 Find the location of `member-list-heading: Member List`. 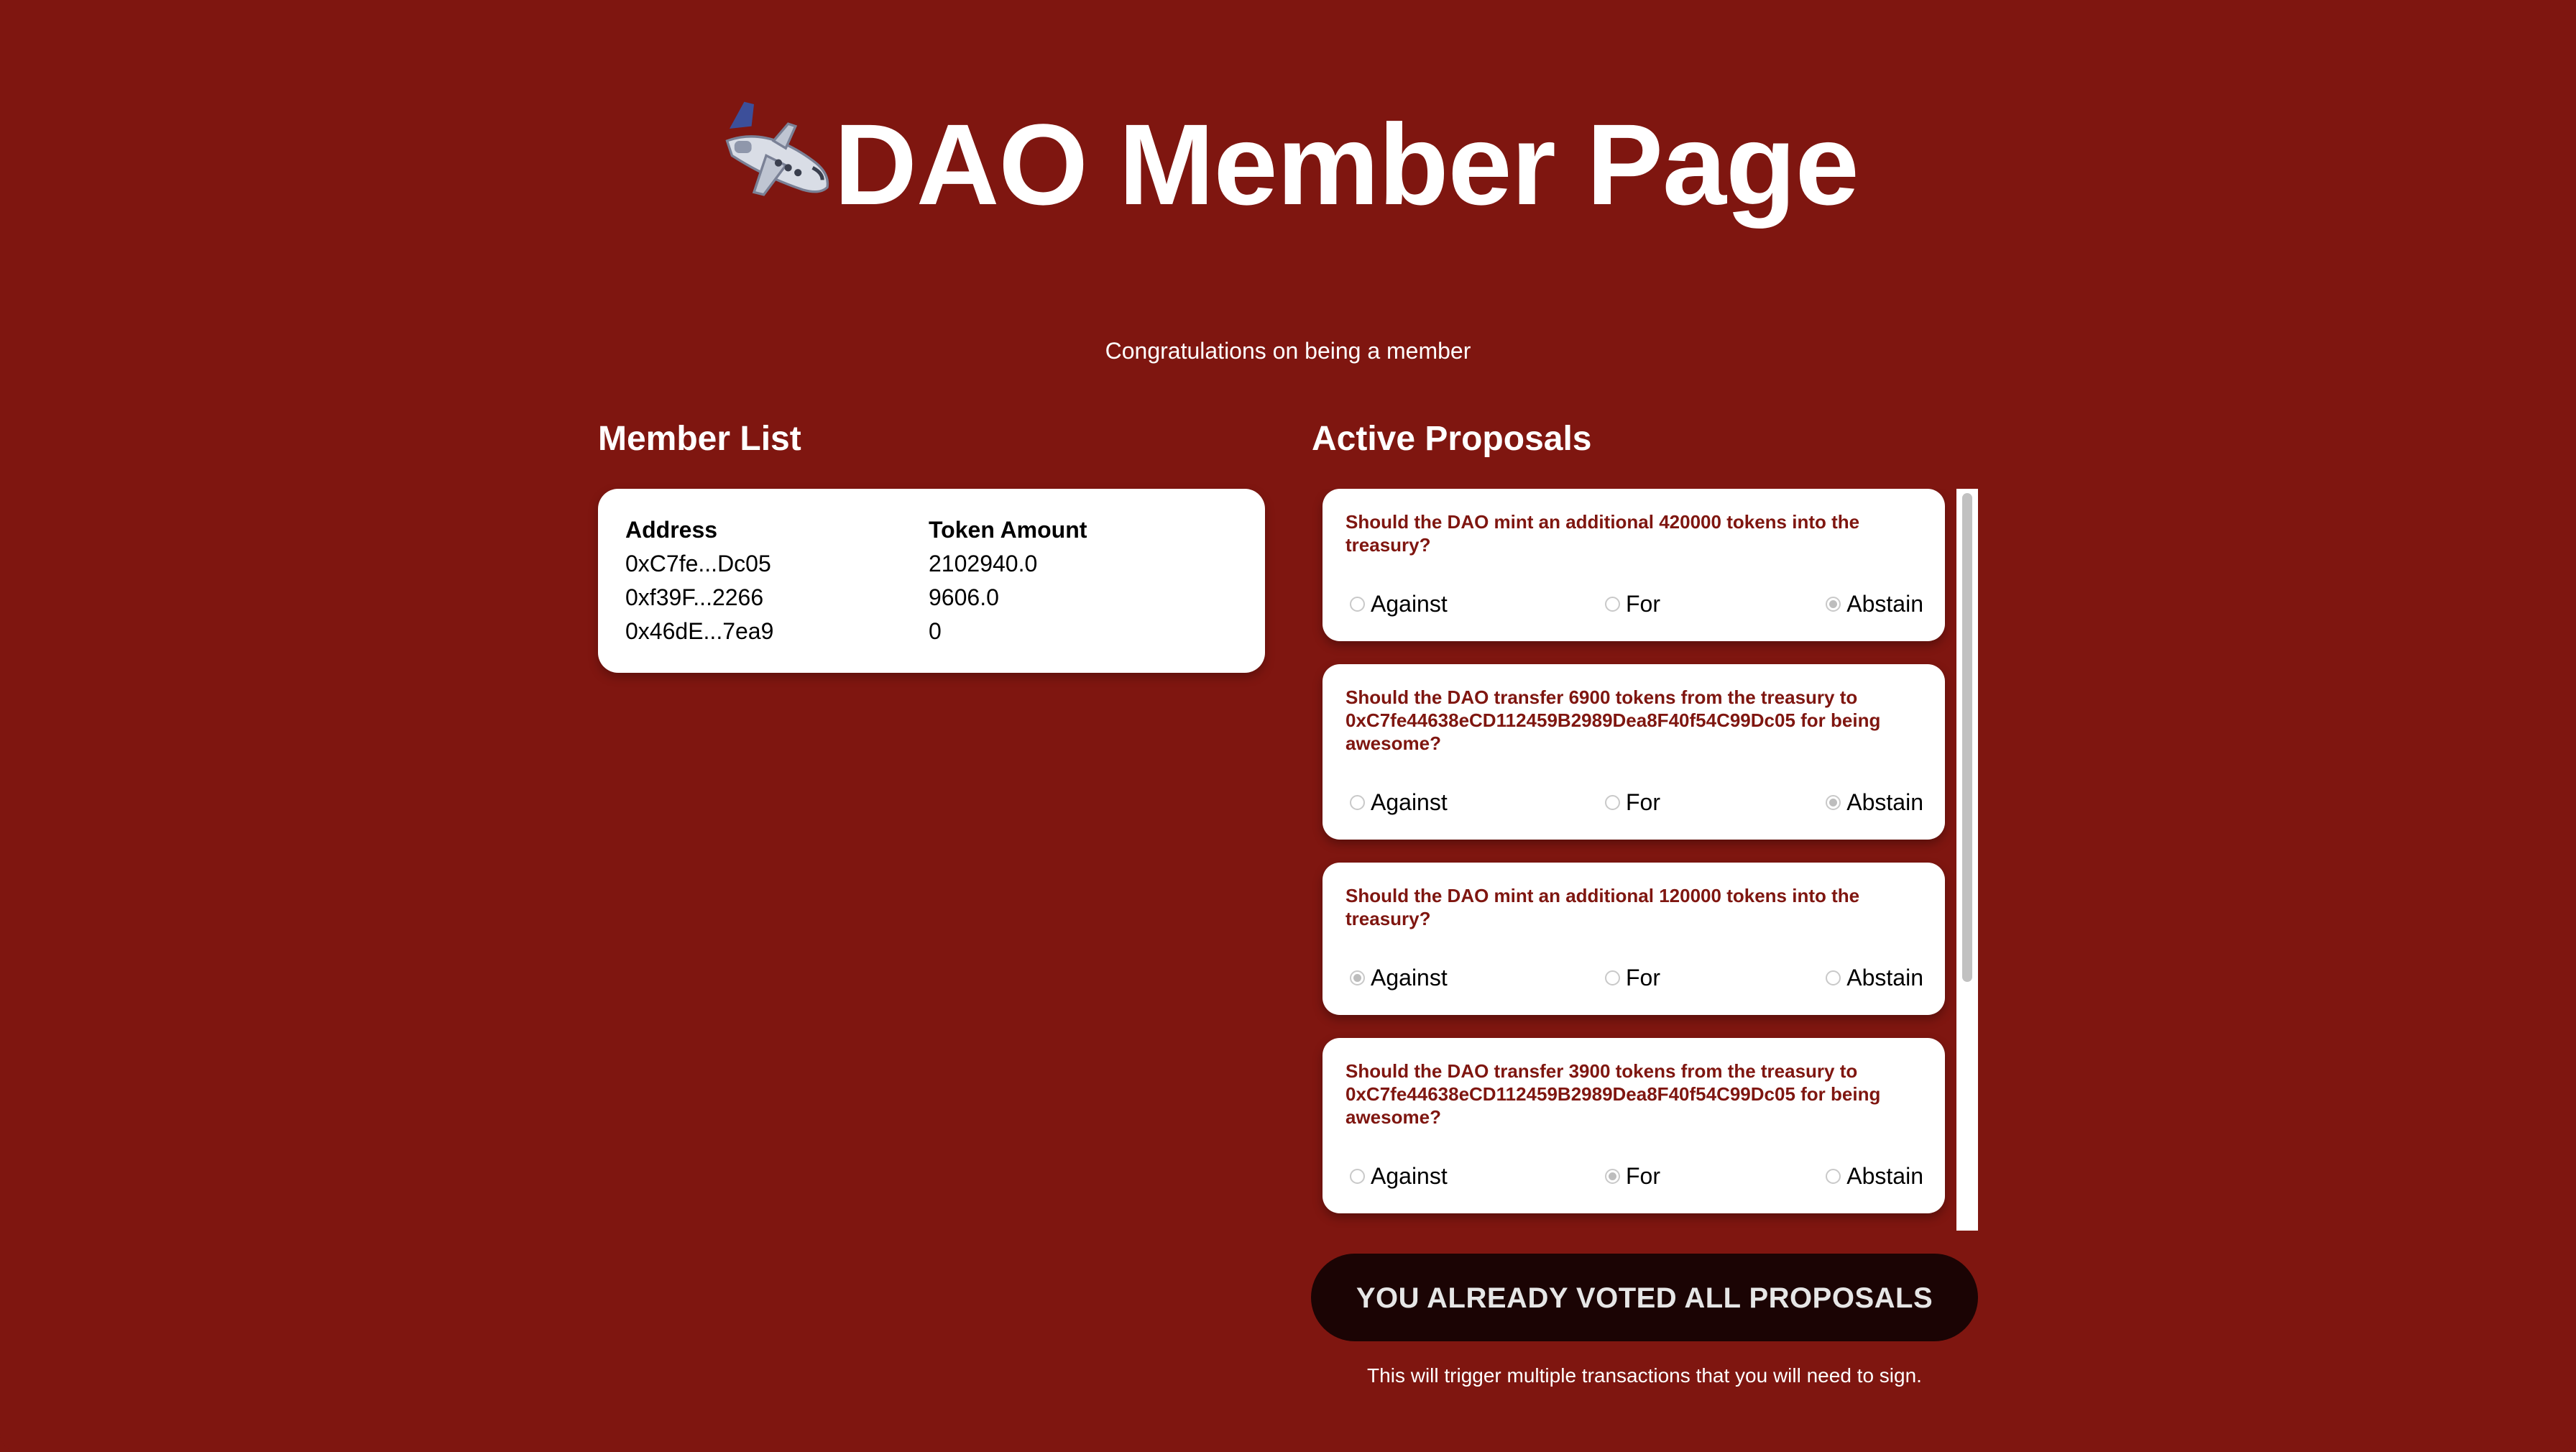

member-list-heading: Member List is located at coordinates (699, 439).